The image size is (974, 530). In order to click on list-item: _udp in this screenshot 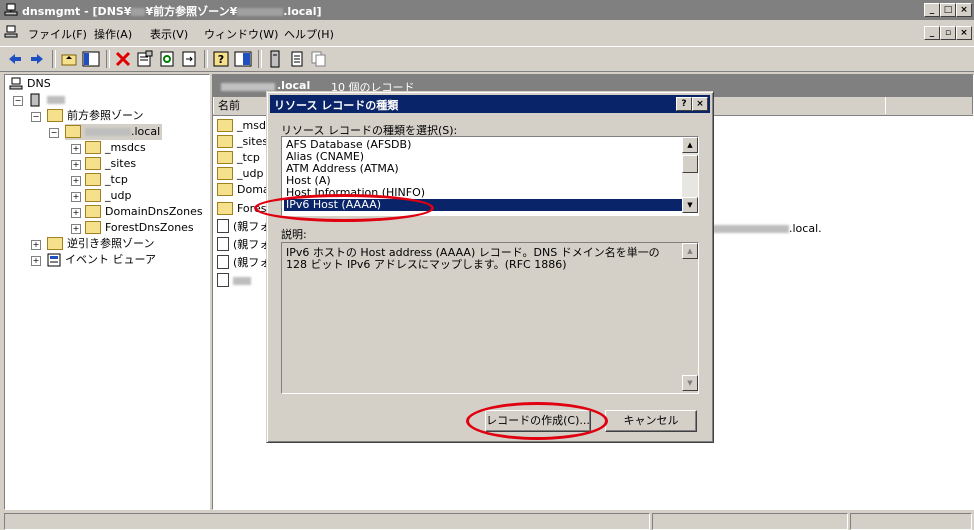, I will do `click(240, 174)`.